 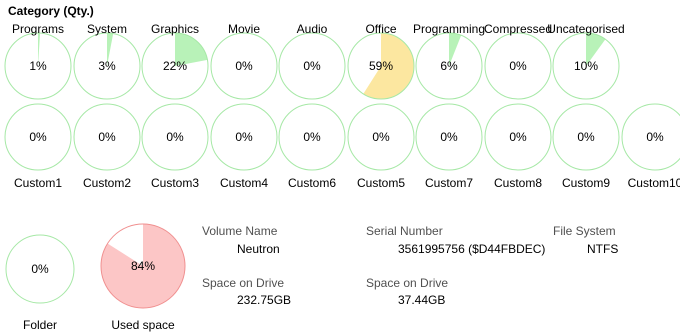 I want to click on category-pie-graphics: 22%, so click(x=175, y=66).